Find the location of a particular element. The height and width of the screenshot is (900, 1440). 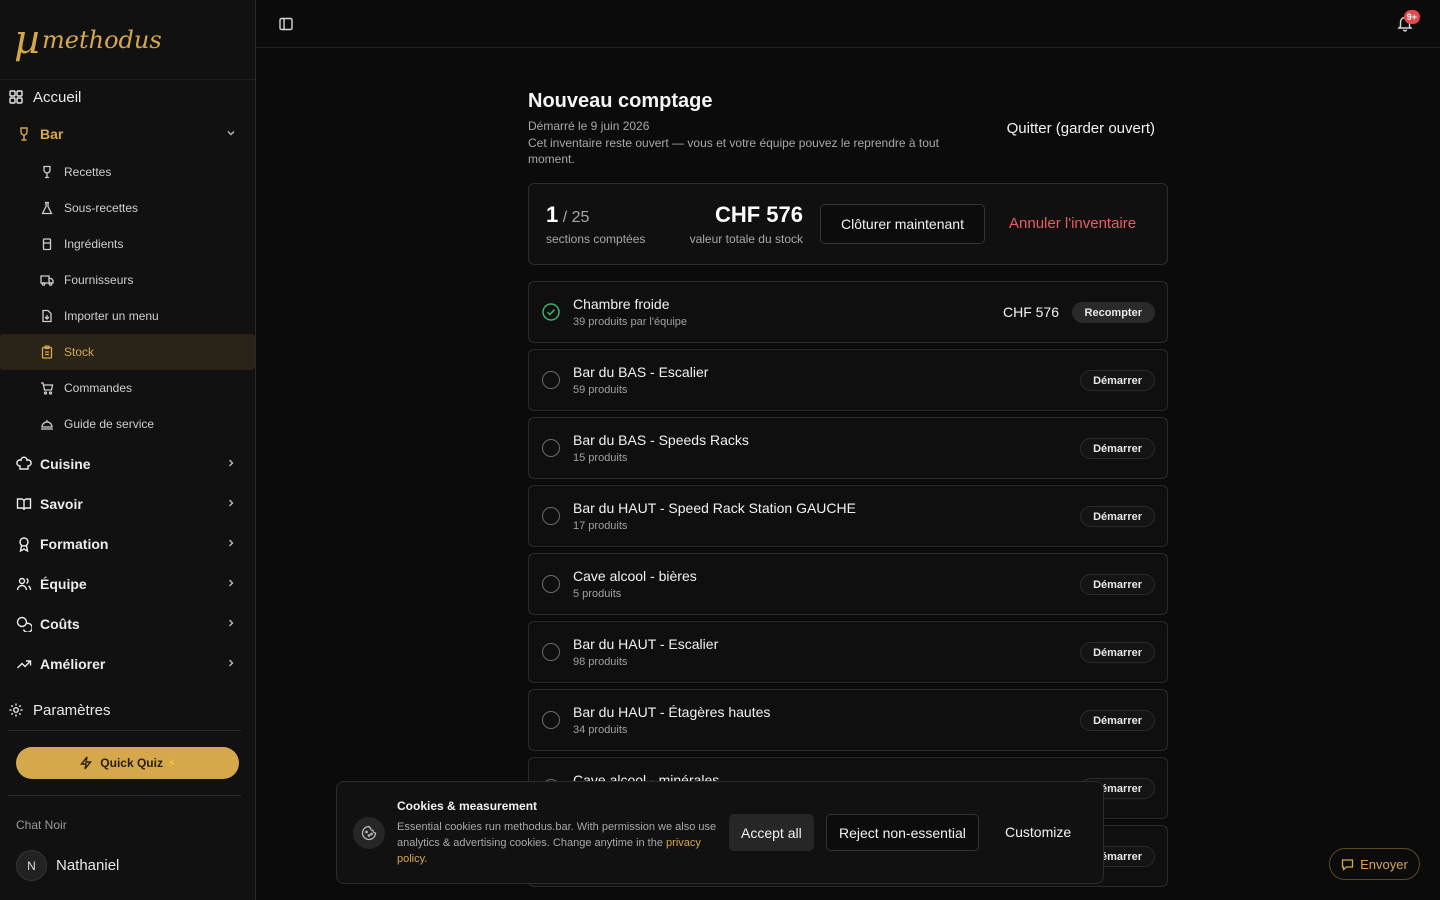

section-name: Bar du HAUT - Speed Rack Station GAUCHE is located at coordinates (714, 508).